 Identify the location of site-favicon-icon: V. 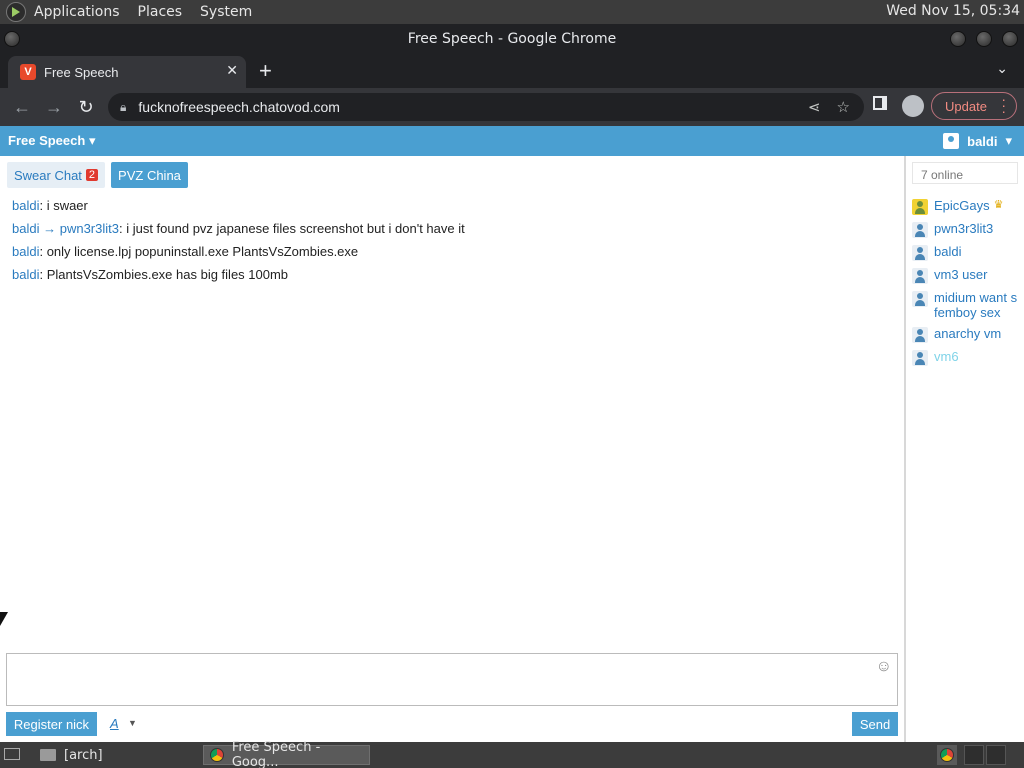
(28, 72).